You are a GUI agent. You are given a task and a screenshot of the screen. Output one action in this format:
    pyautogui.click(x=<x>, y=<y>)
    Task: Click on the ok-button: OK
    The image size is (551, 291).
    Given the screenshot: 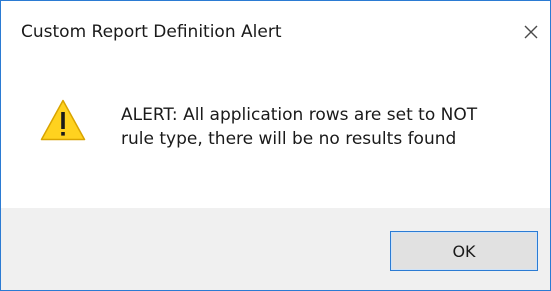 What is the action you would take?
    pyautogui.click(x=464, y=251)
    